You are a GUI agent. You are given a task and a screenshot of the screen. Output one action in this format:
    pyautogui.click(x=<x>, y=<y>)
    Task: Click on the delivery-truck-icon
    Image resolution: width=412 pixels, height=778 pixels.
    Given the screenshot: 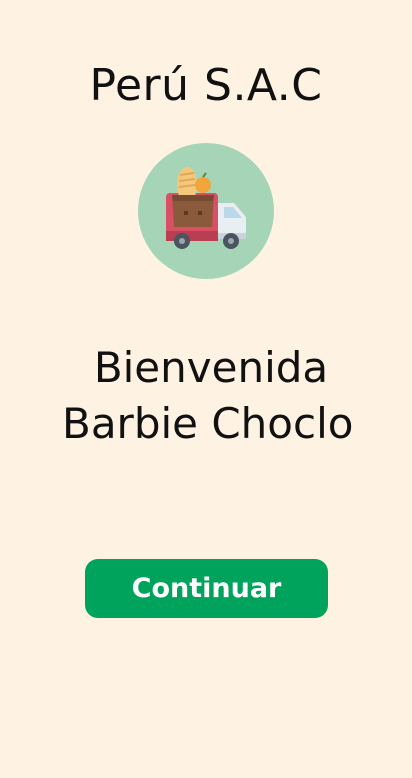 What is the action you would take?
    pyautogui.click(x=206, y=211)
    